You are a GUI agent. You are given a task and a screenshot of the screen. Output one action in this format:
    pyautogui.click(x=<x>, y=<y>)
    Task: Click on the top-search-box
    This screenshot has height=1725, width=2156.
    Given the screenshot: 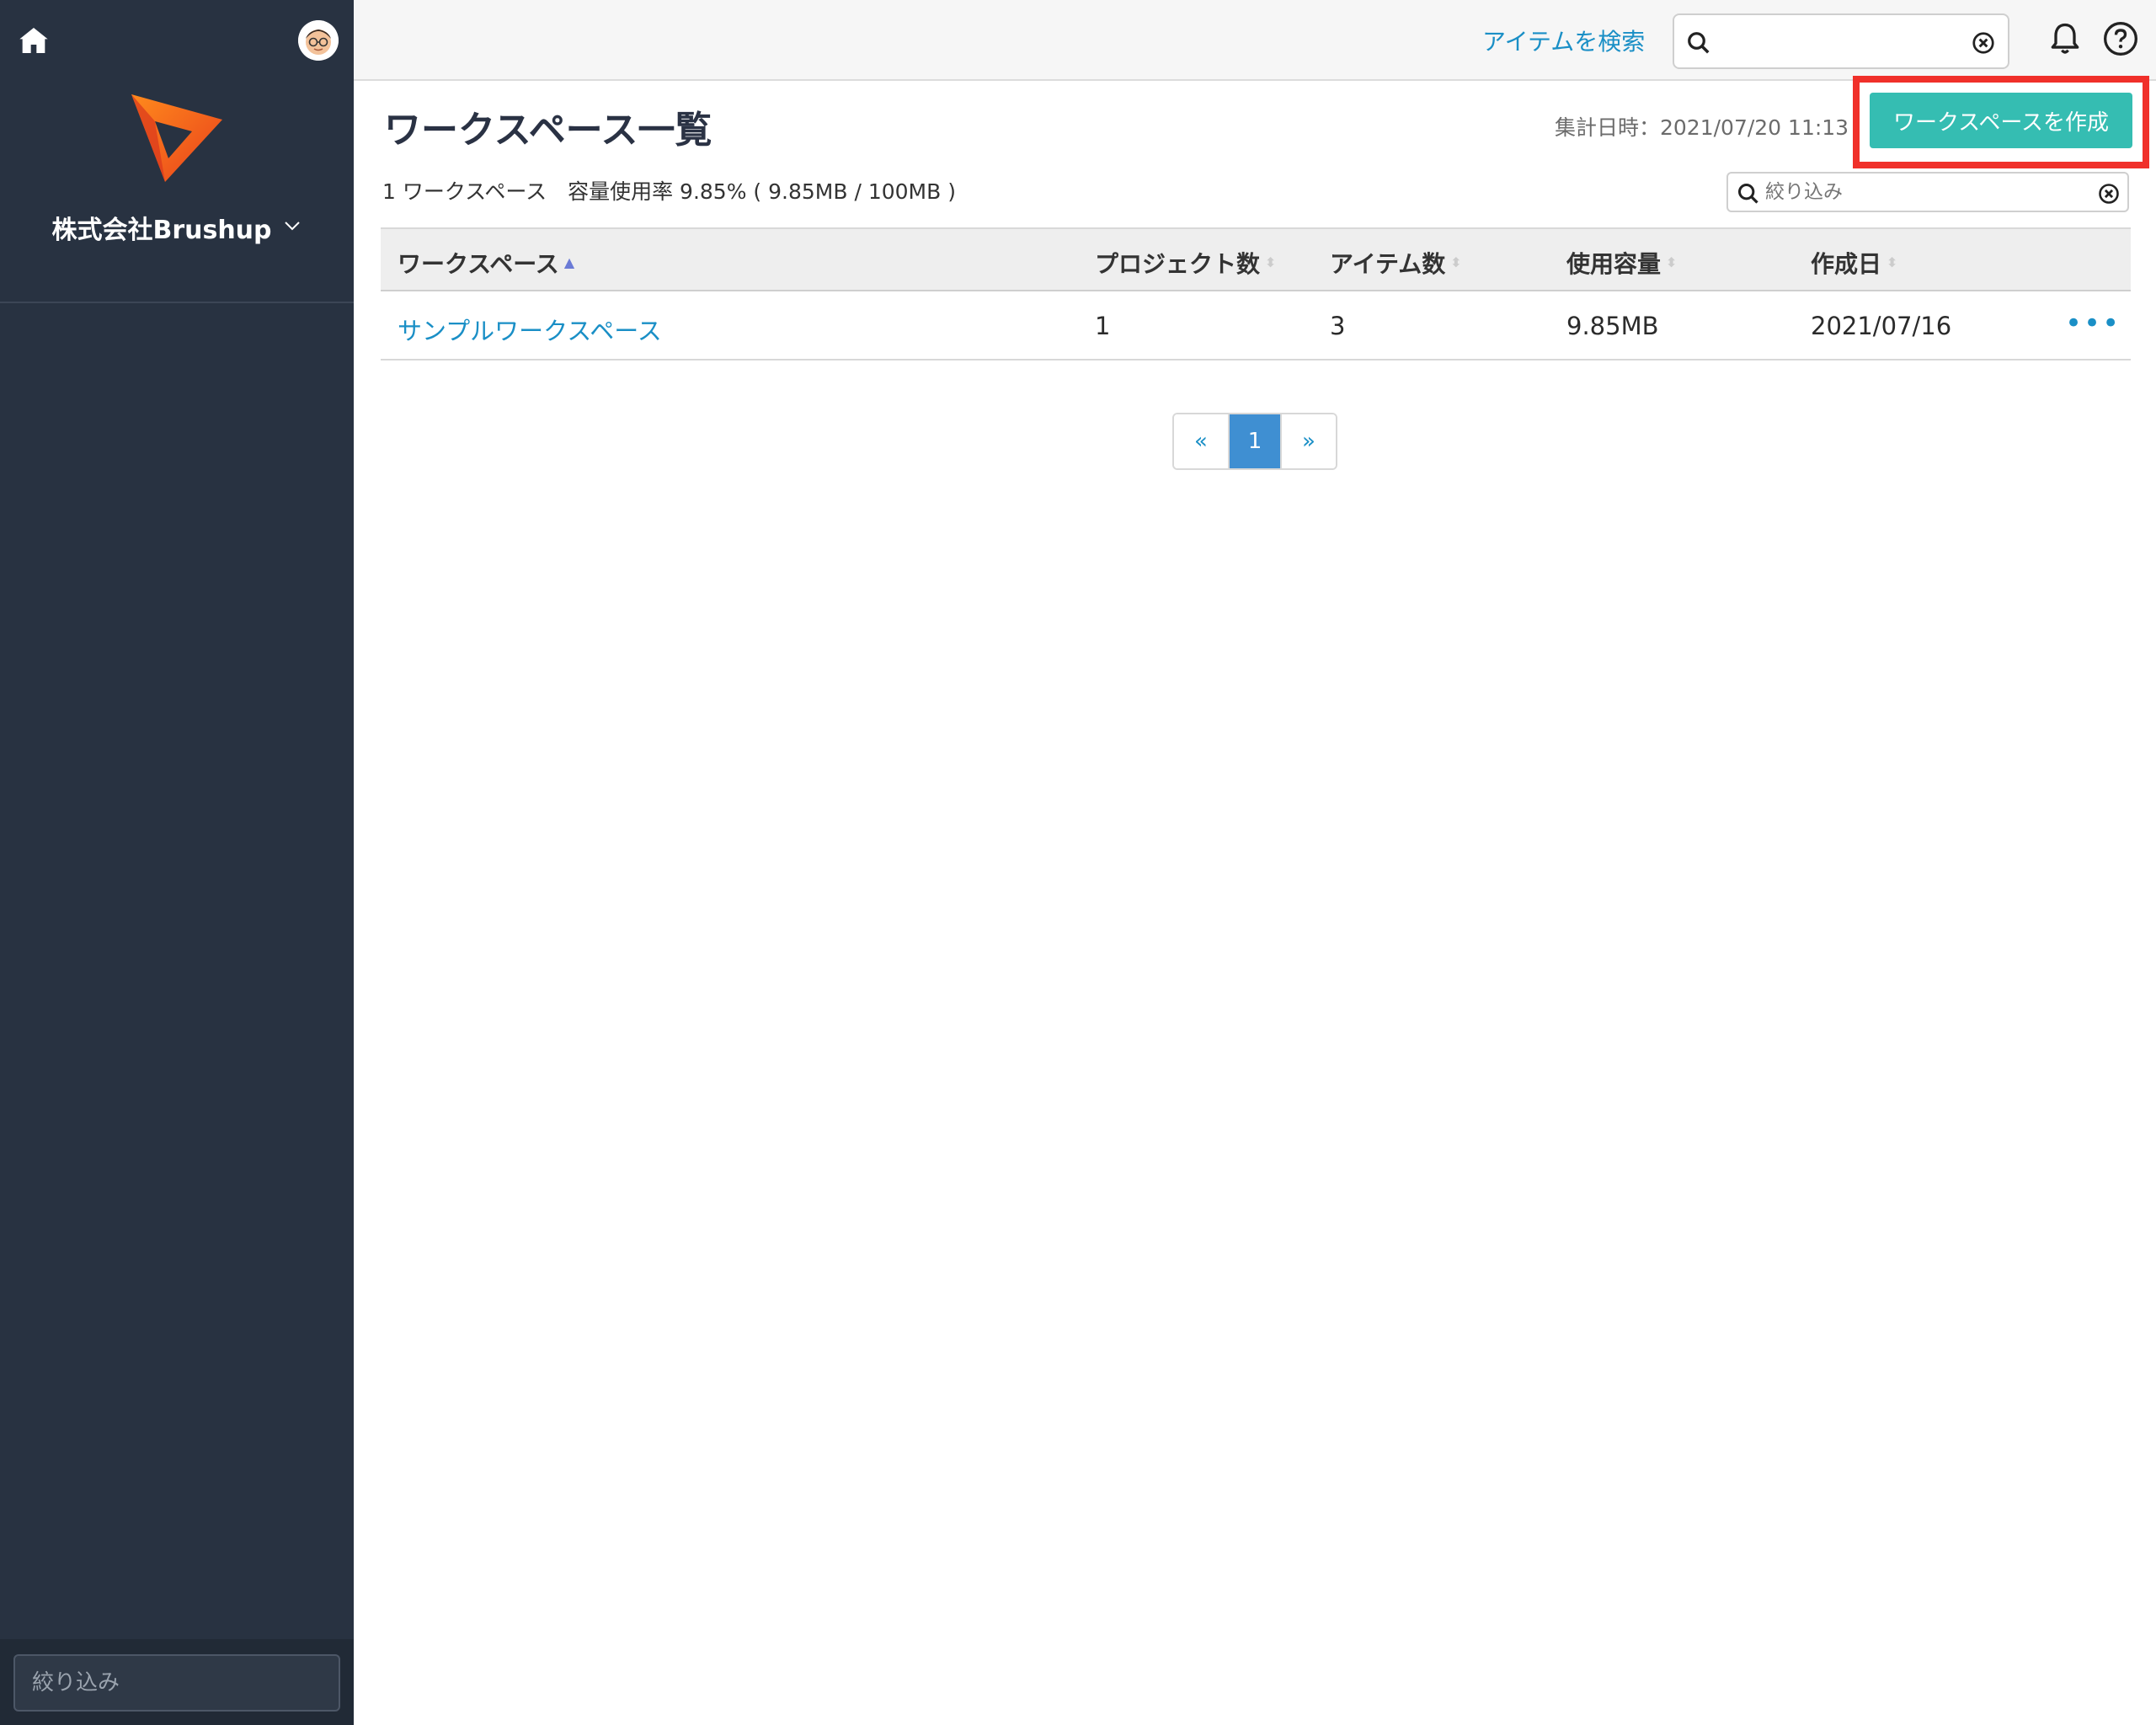 What is the action you would take?
    pyautogui.click(x=1841, y=41)
    